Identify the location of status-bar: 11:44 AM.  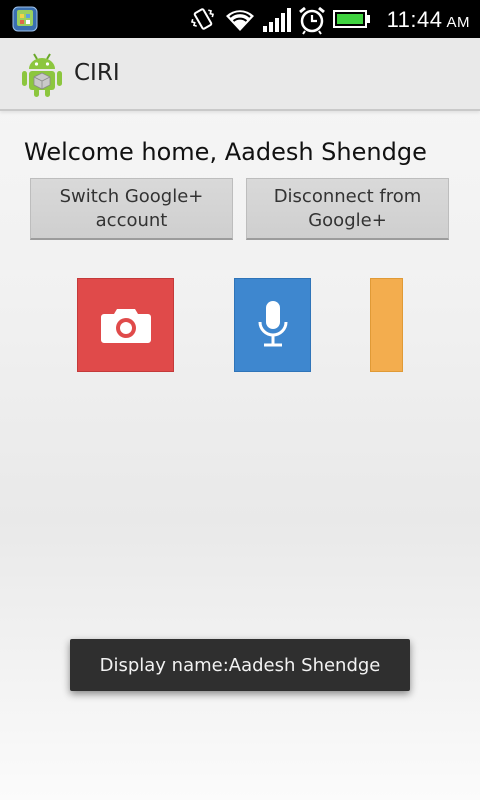
(240, 19).